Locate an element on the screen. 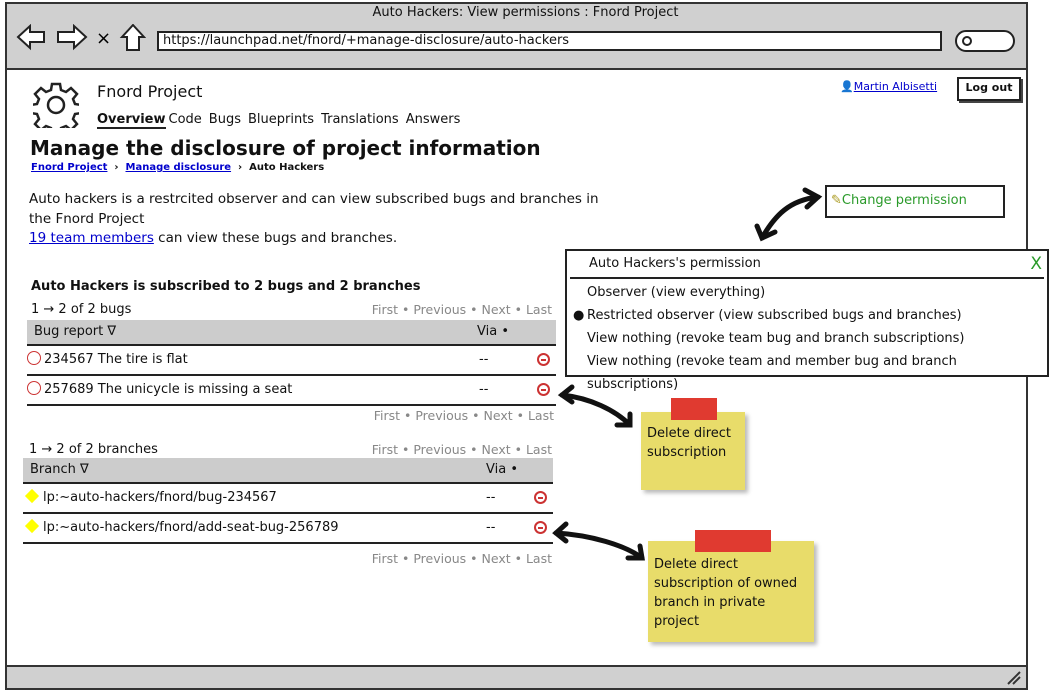  forward-icon is located at coordinates (72, 37).